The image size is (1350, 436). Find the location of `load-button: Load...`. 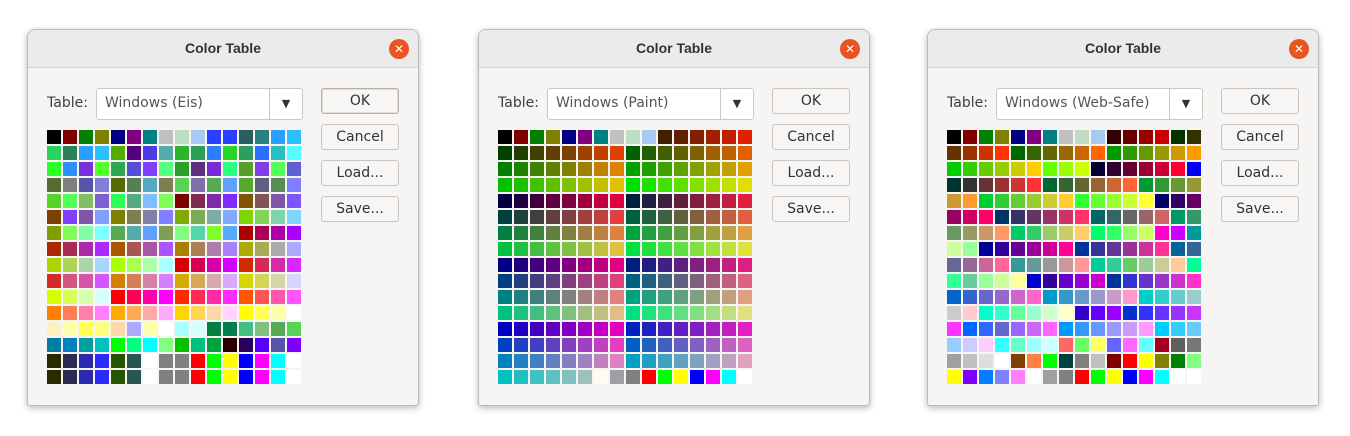

load-button: Load... is located at coordinates (1260, 173).